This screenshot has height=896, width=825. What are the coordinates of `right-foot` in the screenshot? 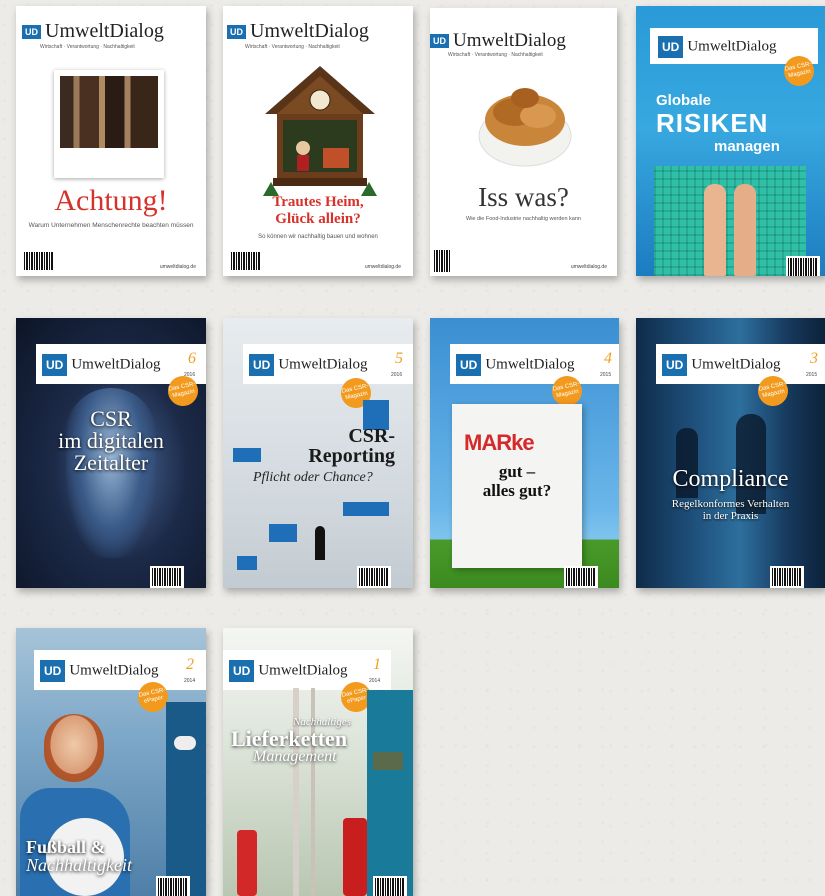 It's located at (745, 230).